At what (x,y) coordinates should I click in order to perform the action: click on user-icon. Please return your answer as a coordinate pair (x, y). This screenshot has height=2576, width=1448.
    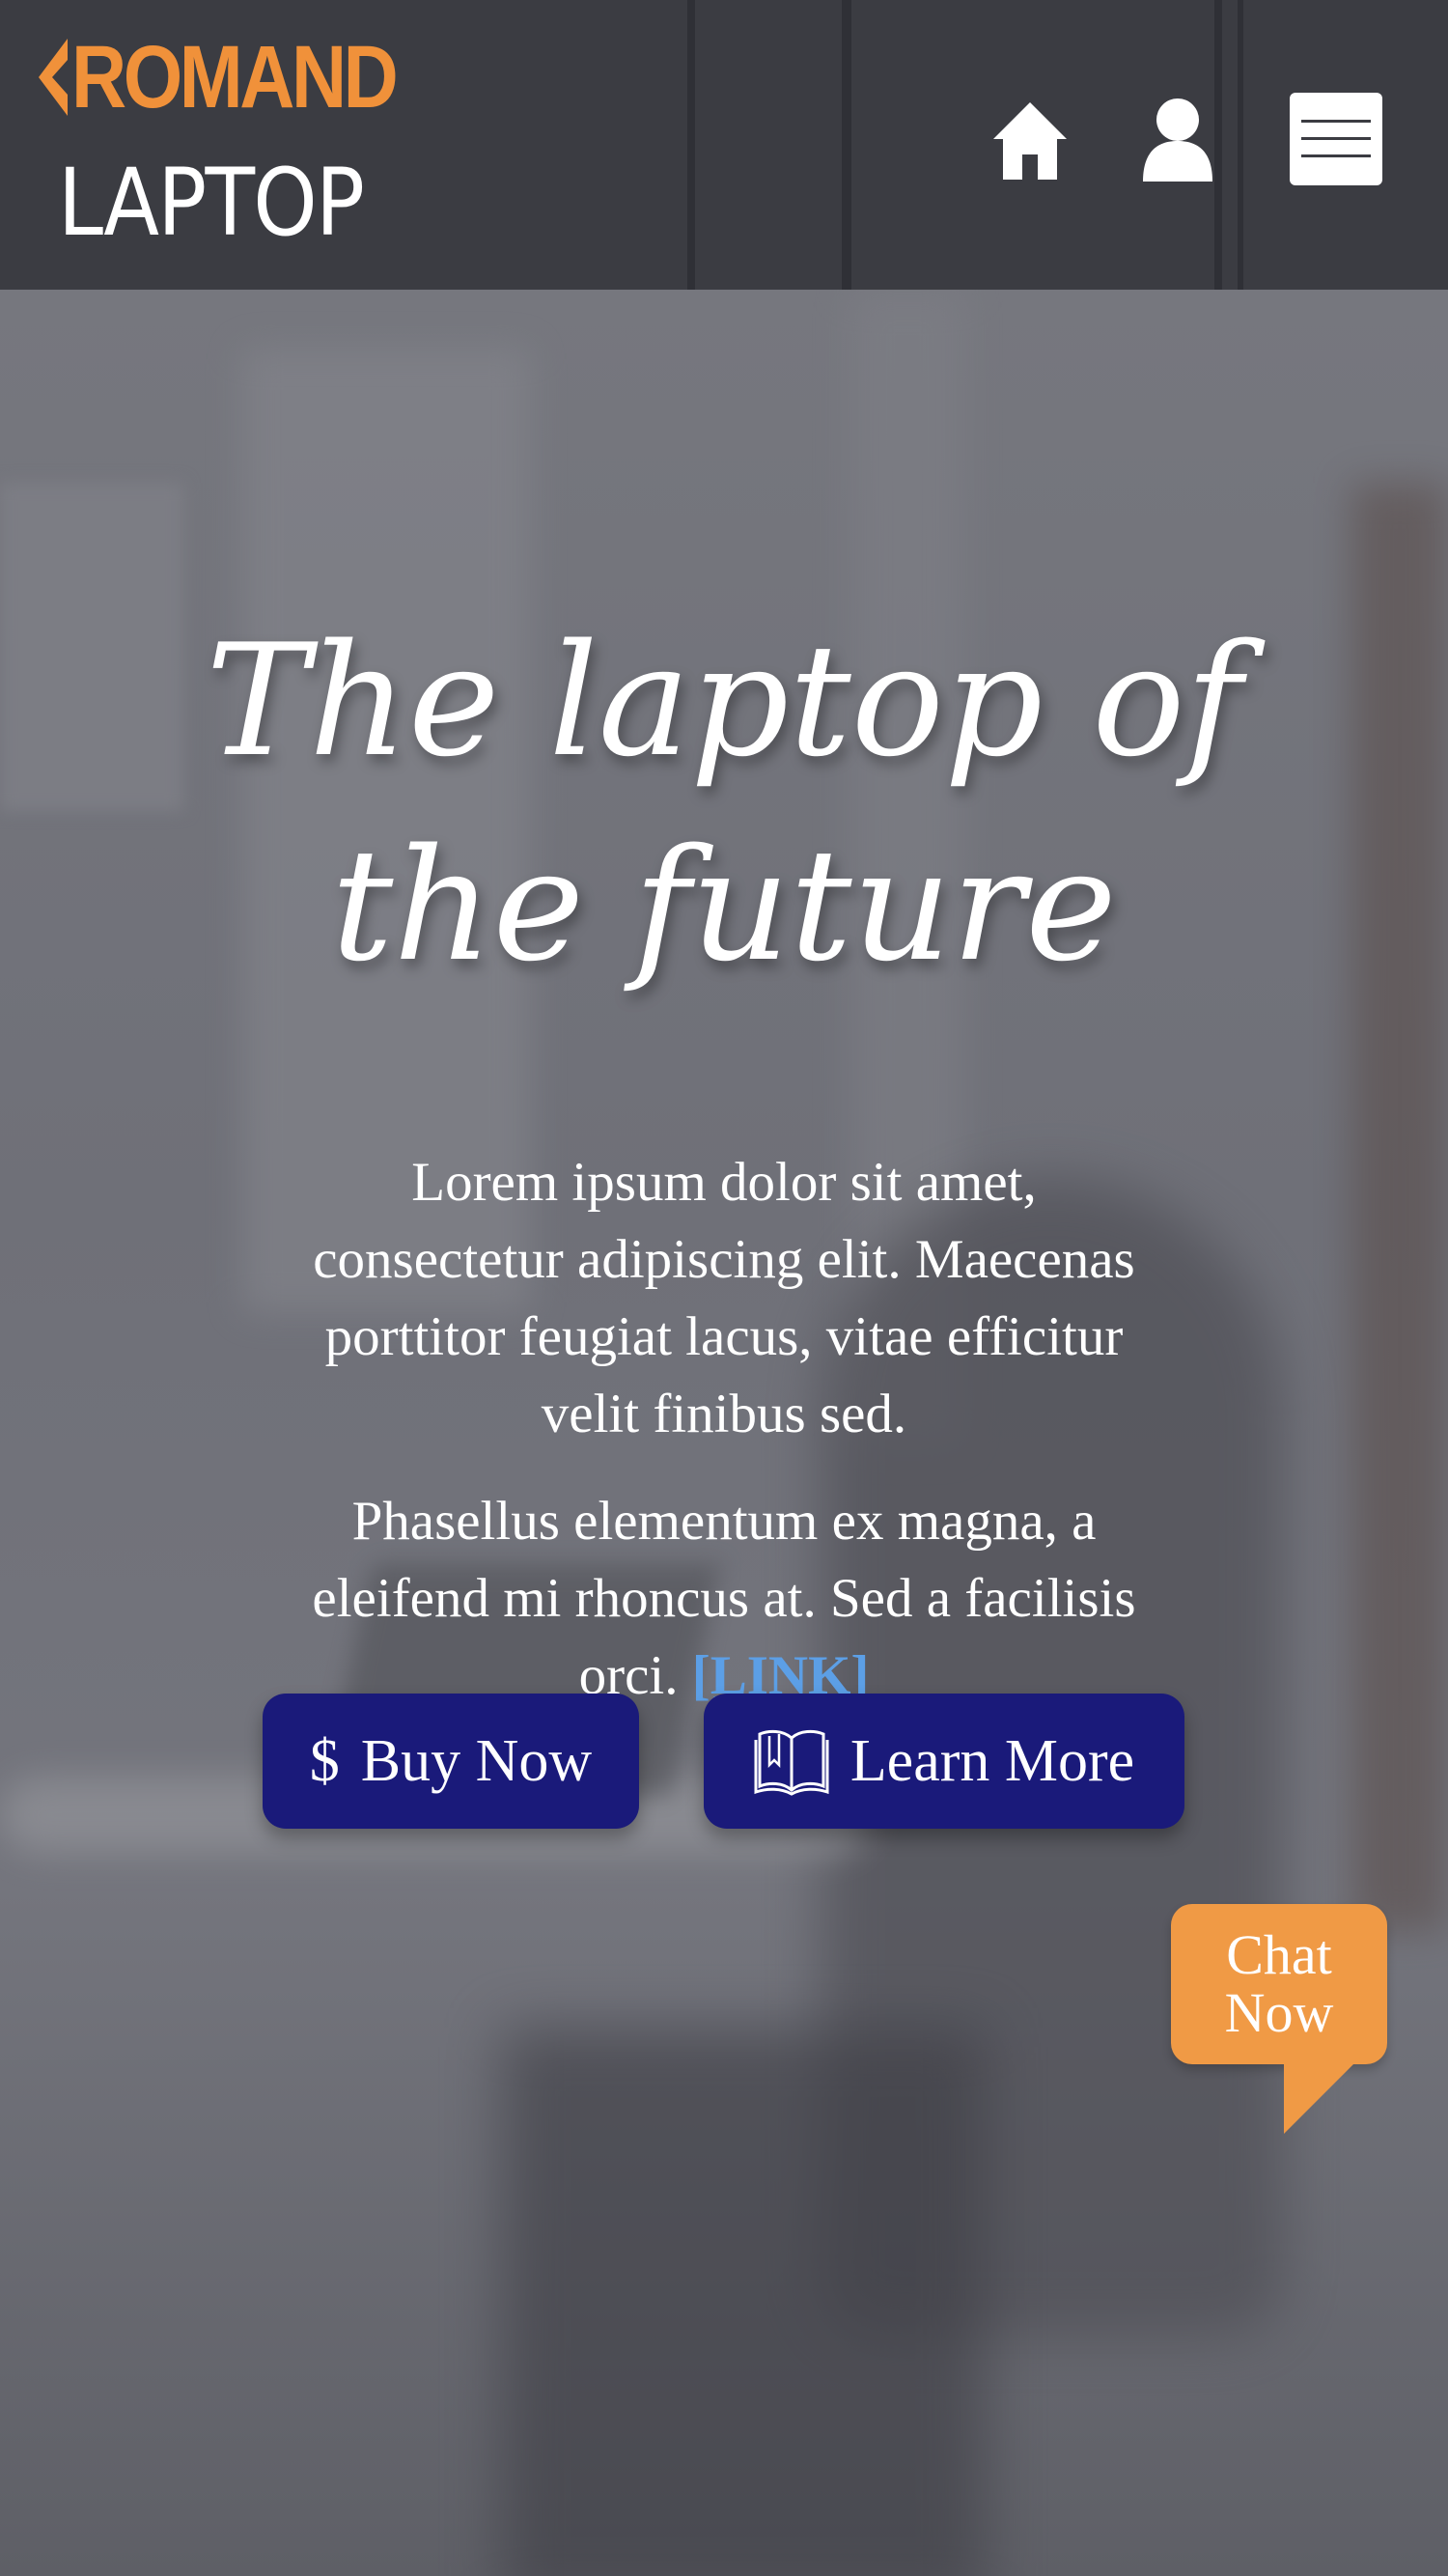
    Looking at the image, I should click on (1178, 140).